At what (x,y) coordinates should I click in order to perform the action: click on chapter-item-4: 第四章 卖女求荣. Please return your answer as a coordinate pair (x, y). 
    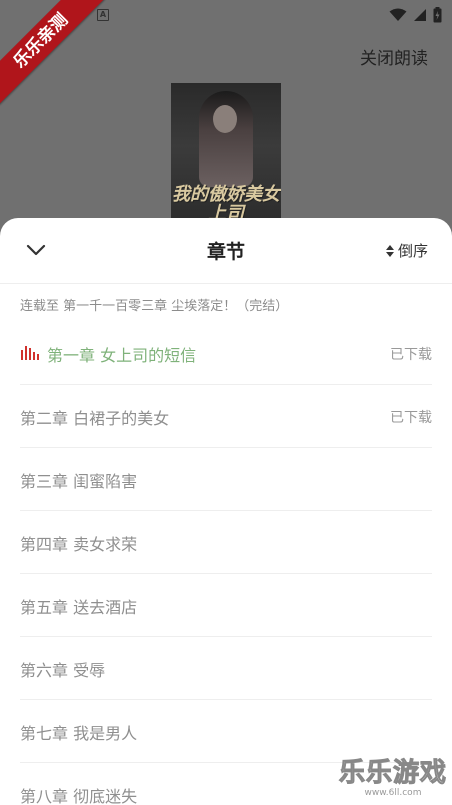
    Looking at the image, I should click on (226, 542).